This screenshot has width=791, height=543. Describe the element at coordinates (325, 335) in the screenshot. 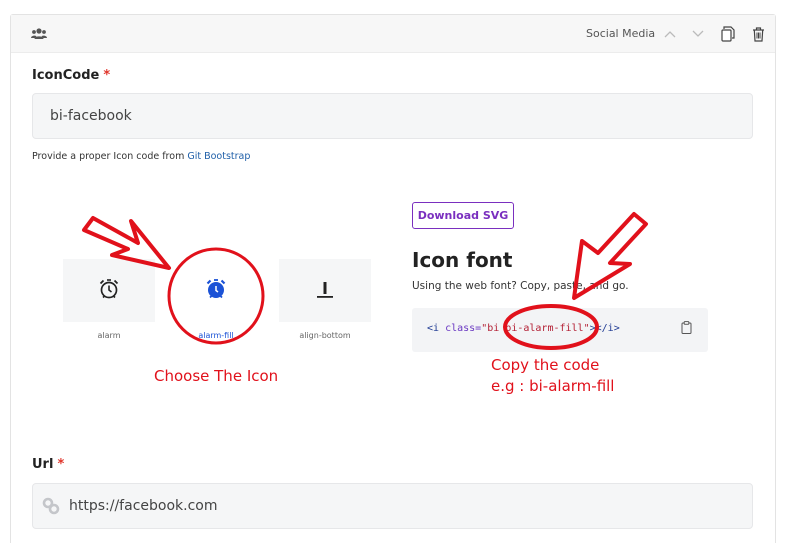

I see `tile-label-align-bottom: align-bottom` at that location.